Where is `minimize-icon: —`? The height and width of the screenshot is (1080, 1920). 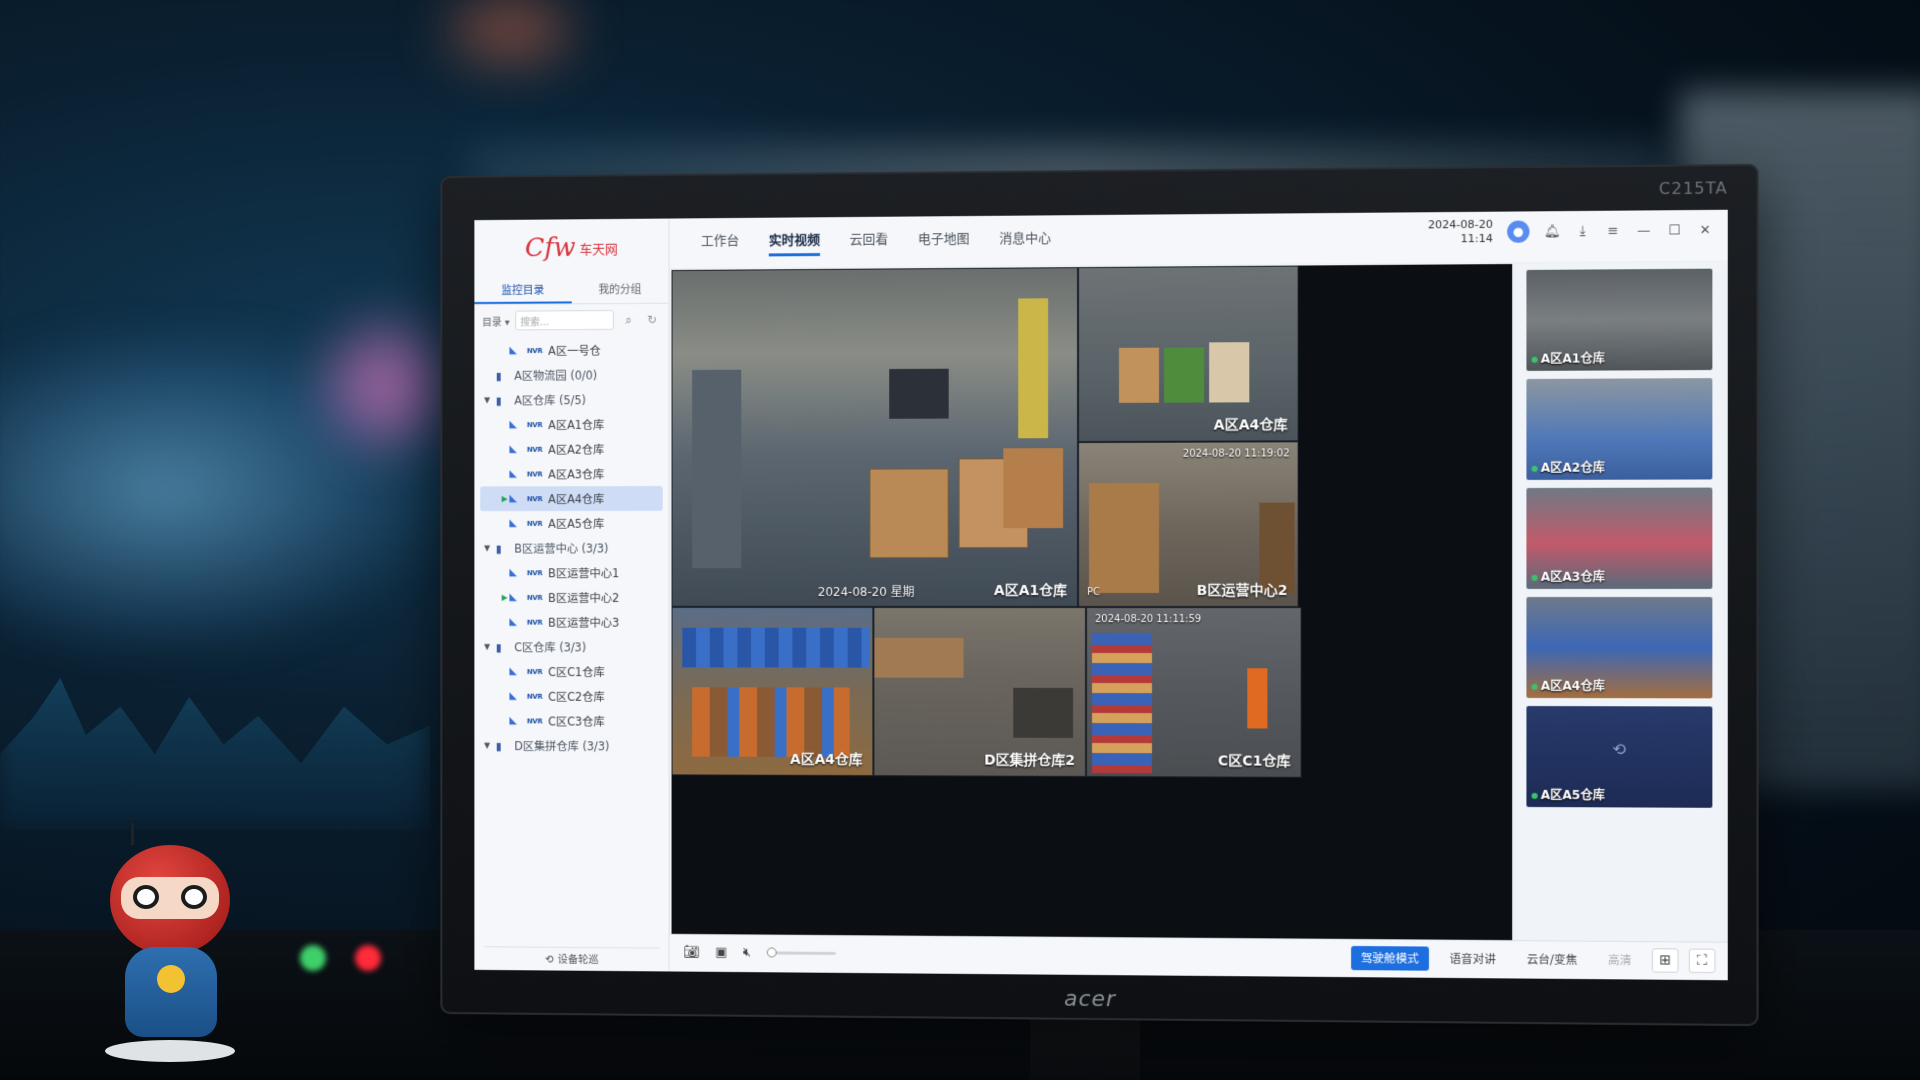 minimize-icon: — is located at coordinates (1644, 230).